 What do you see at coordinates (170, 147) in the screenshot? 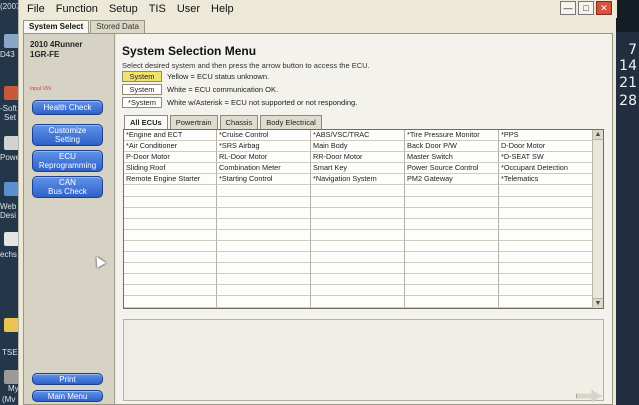
I see `ecu-cell: *Air Conditioner` at bounding box center [170, 147].